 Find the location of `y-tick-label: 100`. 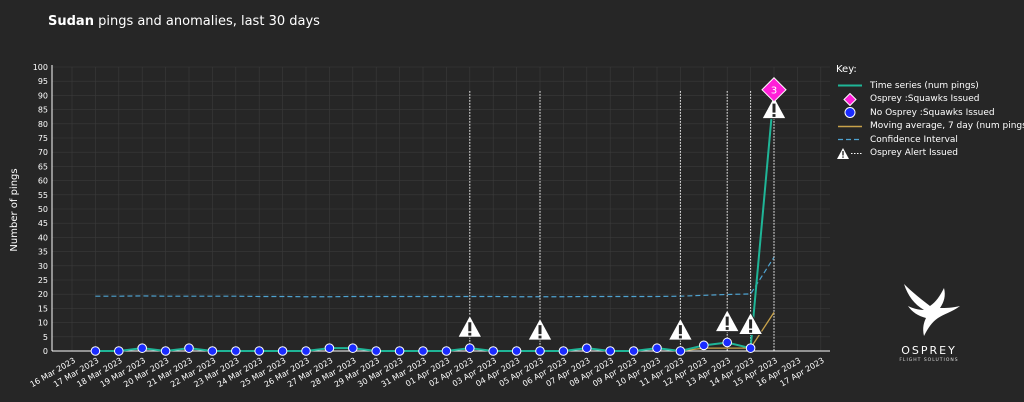

y-tick-label: 100 is located at coordinates (40, 67).